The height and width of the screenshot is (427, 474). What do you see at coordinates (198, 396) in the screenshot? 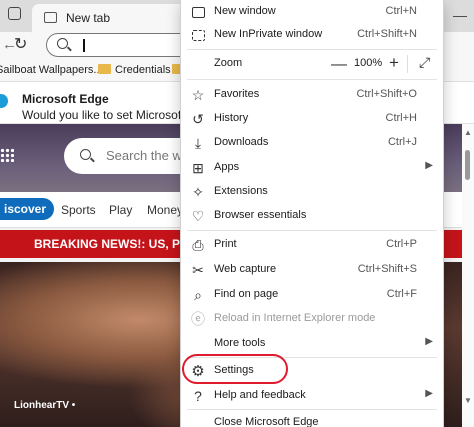
I see `help-icon: ?` at bounding box center [198, 396].